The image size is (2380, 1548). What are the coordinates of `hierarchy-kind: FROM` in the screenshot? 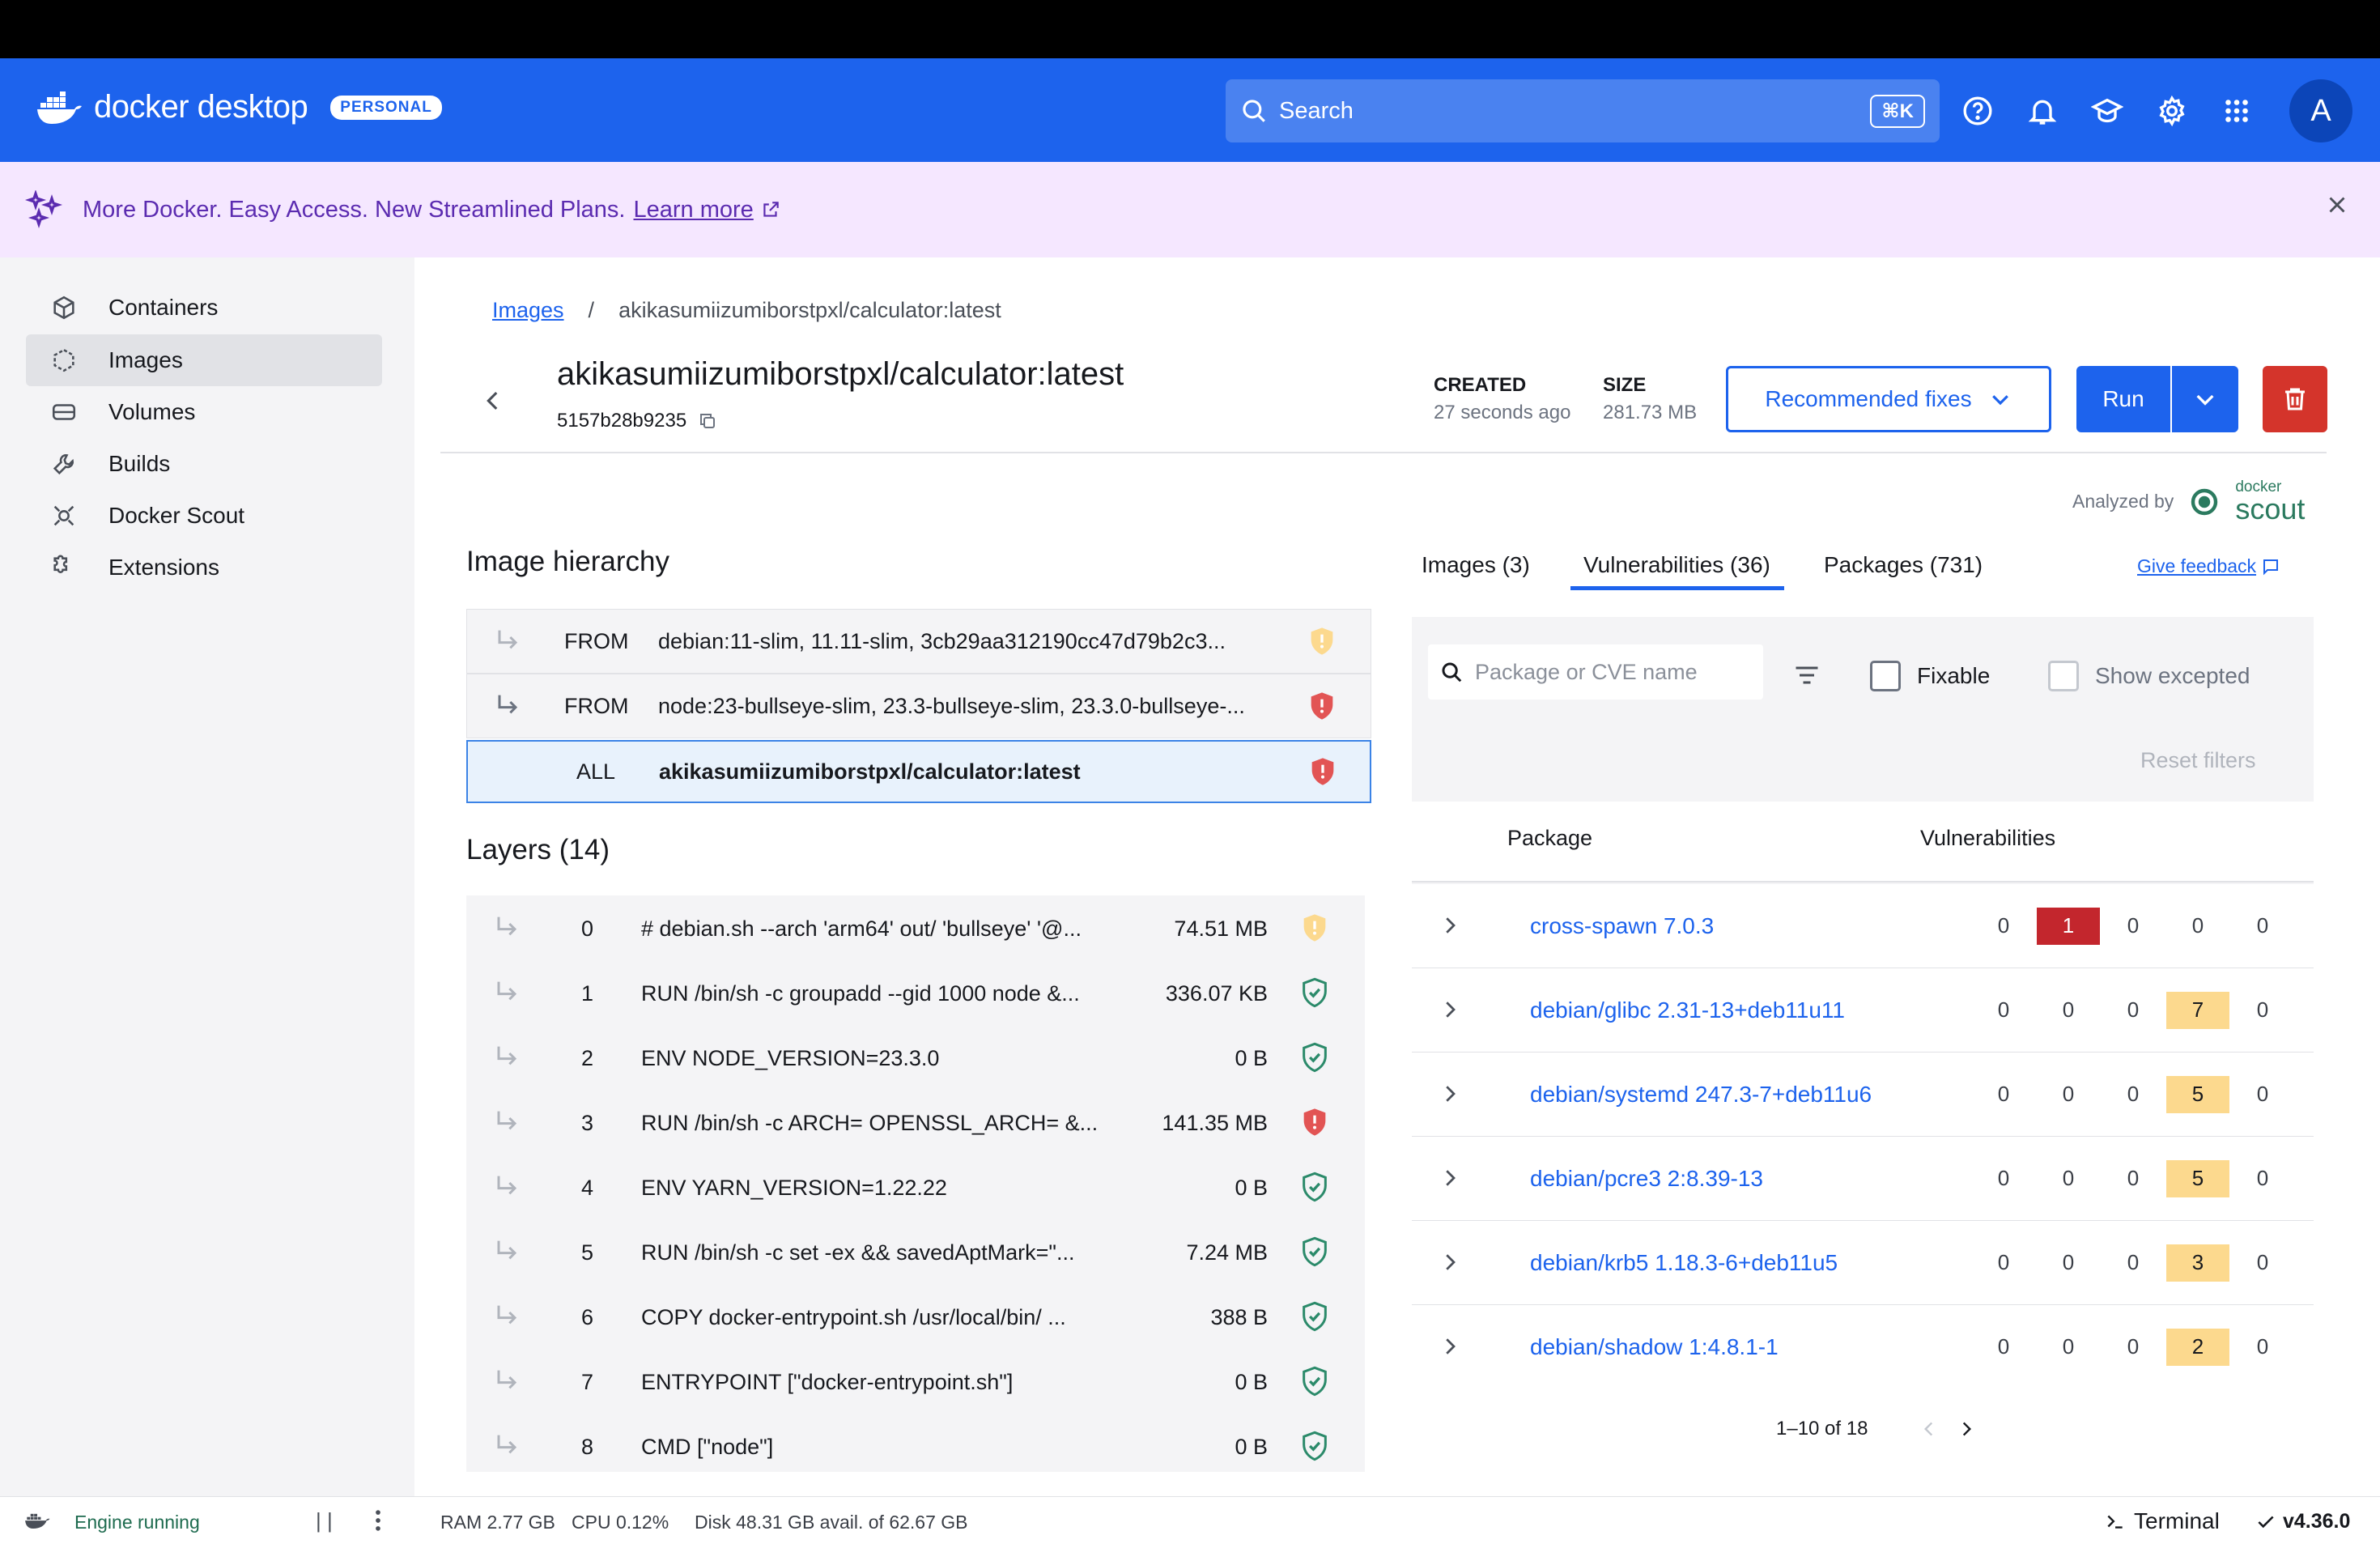 It's located at (596, 640).